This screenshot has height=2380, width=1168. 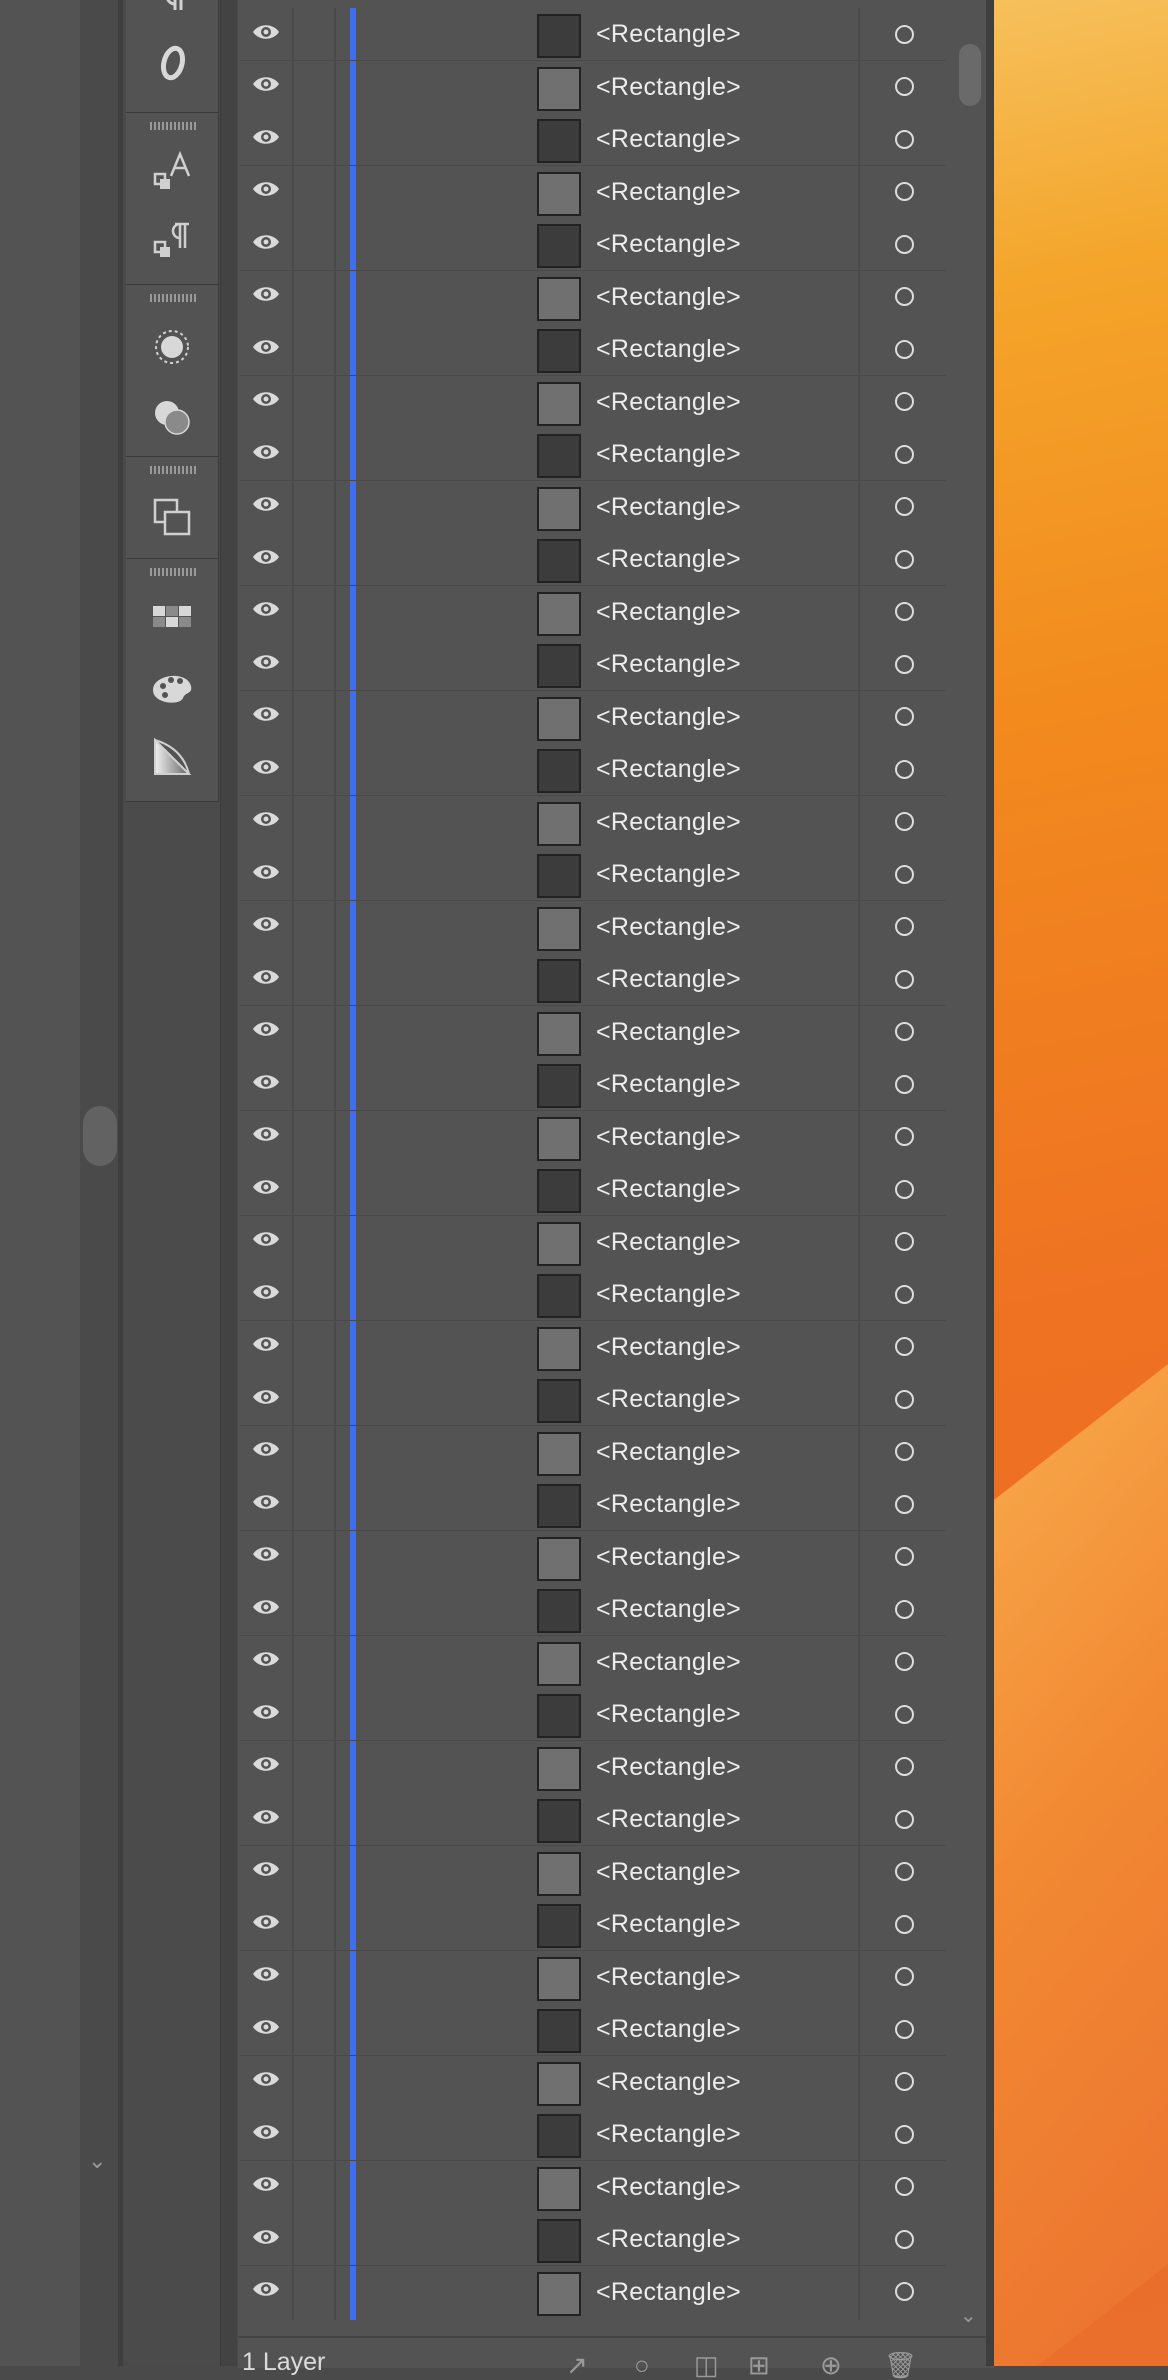 What do you see at coordinates (172, 16) in the screenshot?
I see `paragraph-icon` at bounding box center [172, 16].